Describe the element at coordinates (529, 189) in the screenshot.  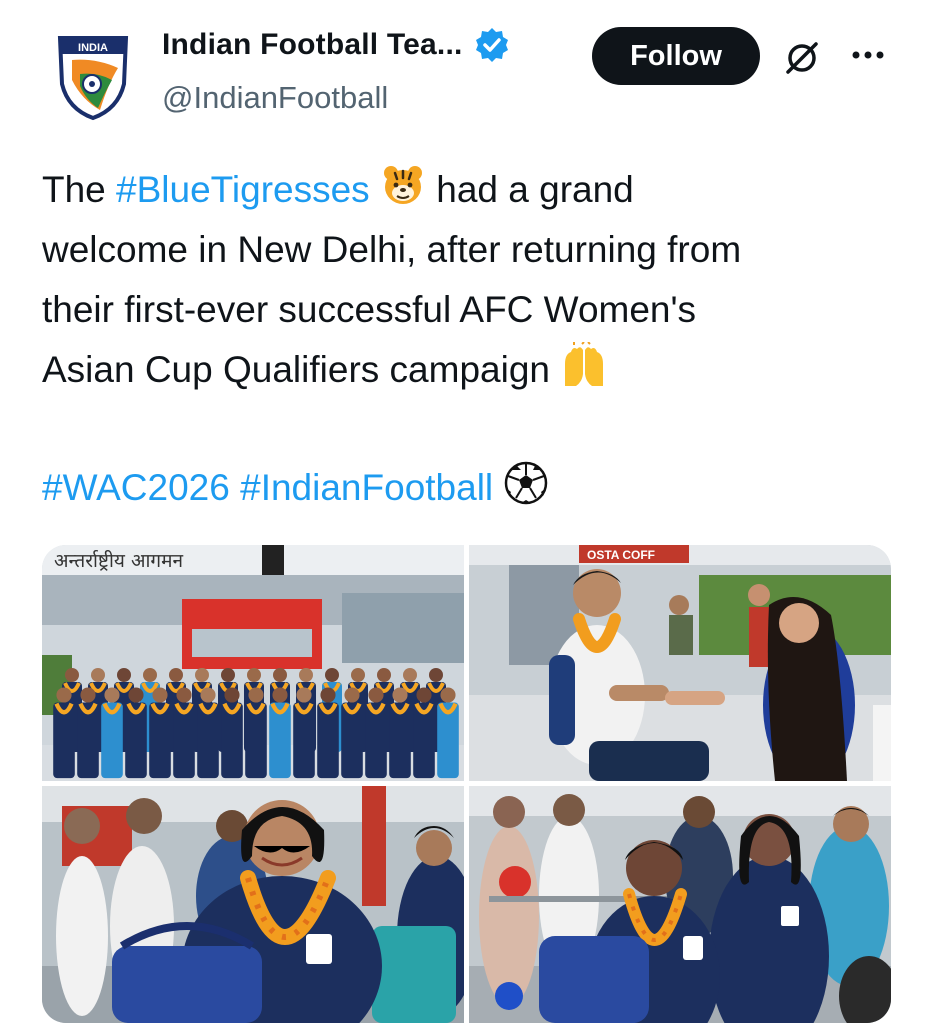
I see `text-segment: had a grand` at that location.